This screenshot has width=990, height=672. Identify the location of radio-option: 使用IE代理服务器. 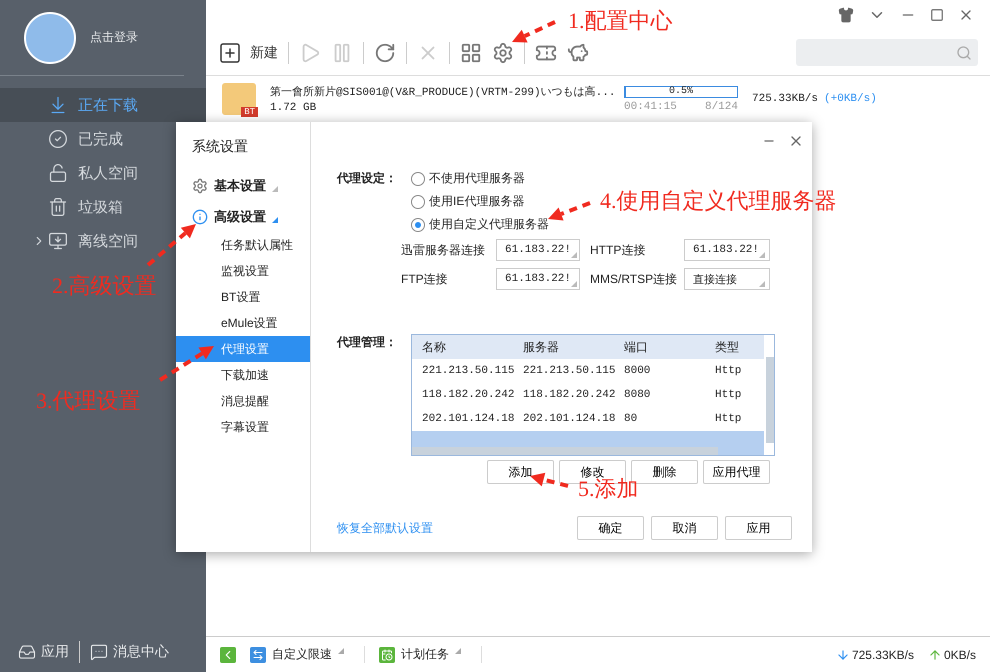
(480, 201).